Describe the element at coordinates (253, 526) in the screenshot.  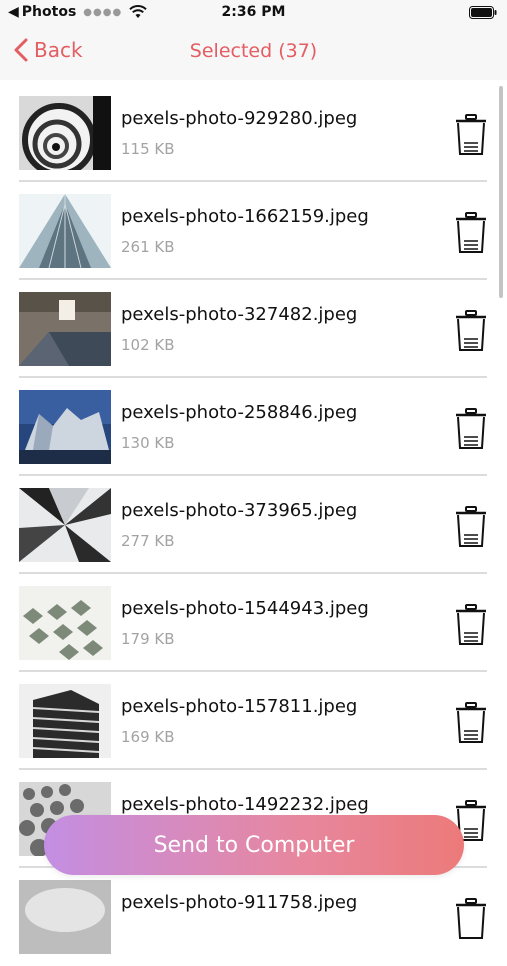
I see `list-item: pexels-photo-373965.jpeg 277 KB` at that location.